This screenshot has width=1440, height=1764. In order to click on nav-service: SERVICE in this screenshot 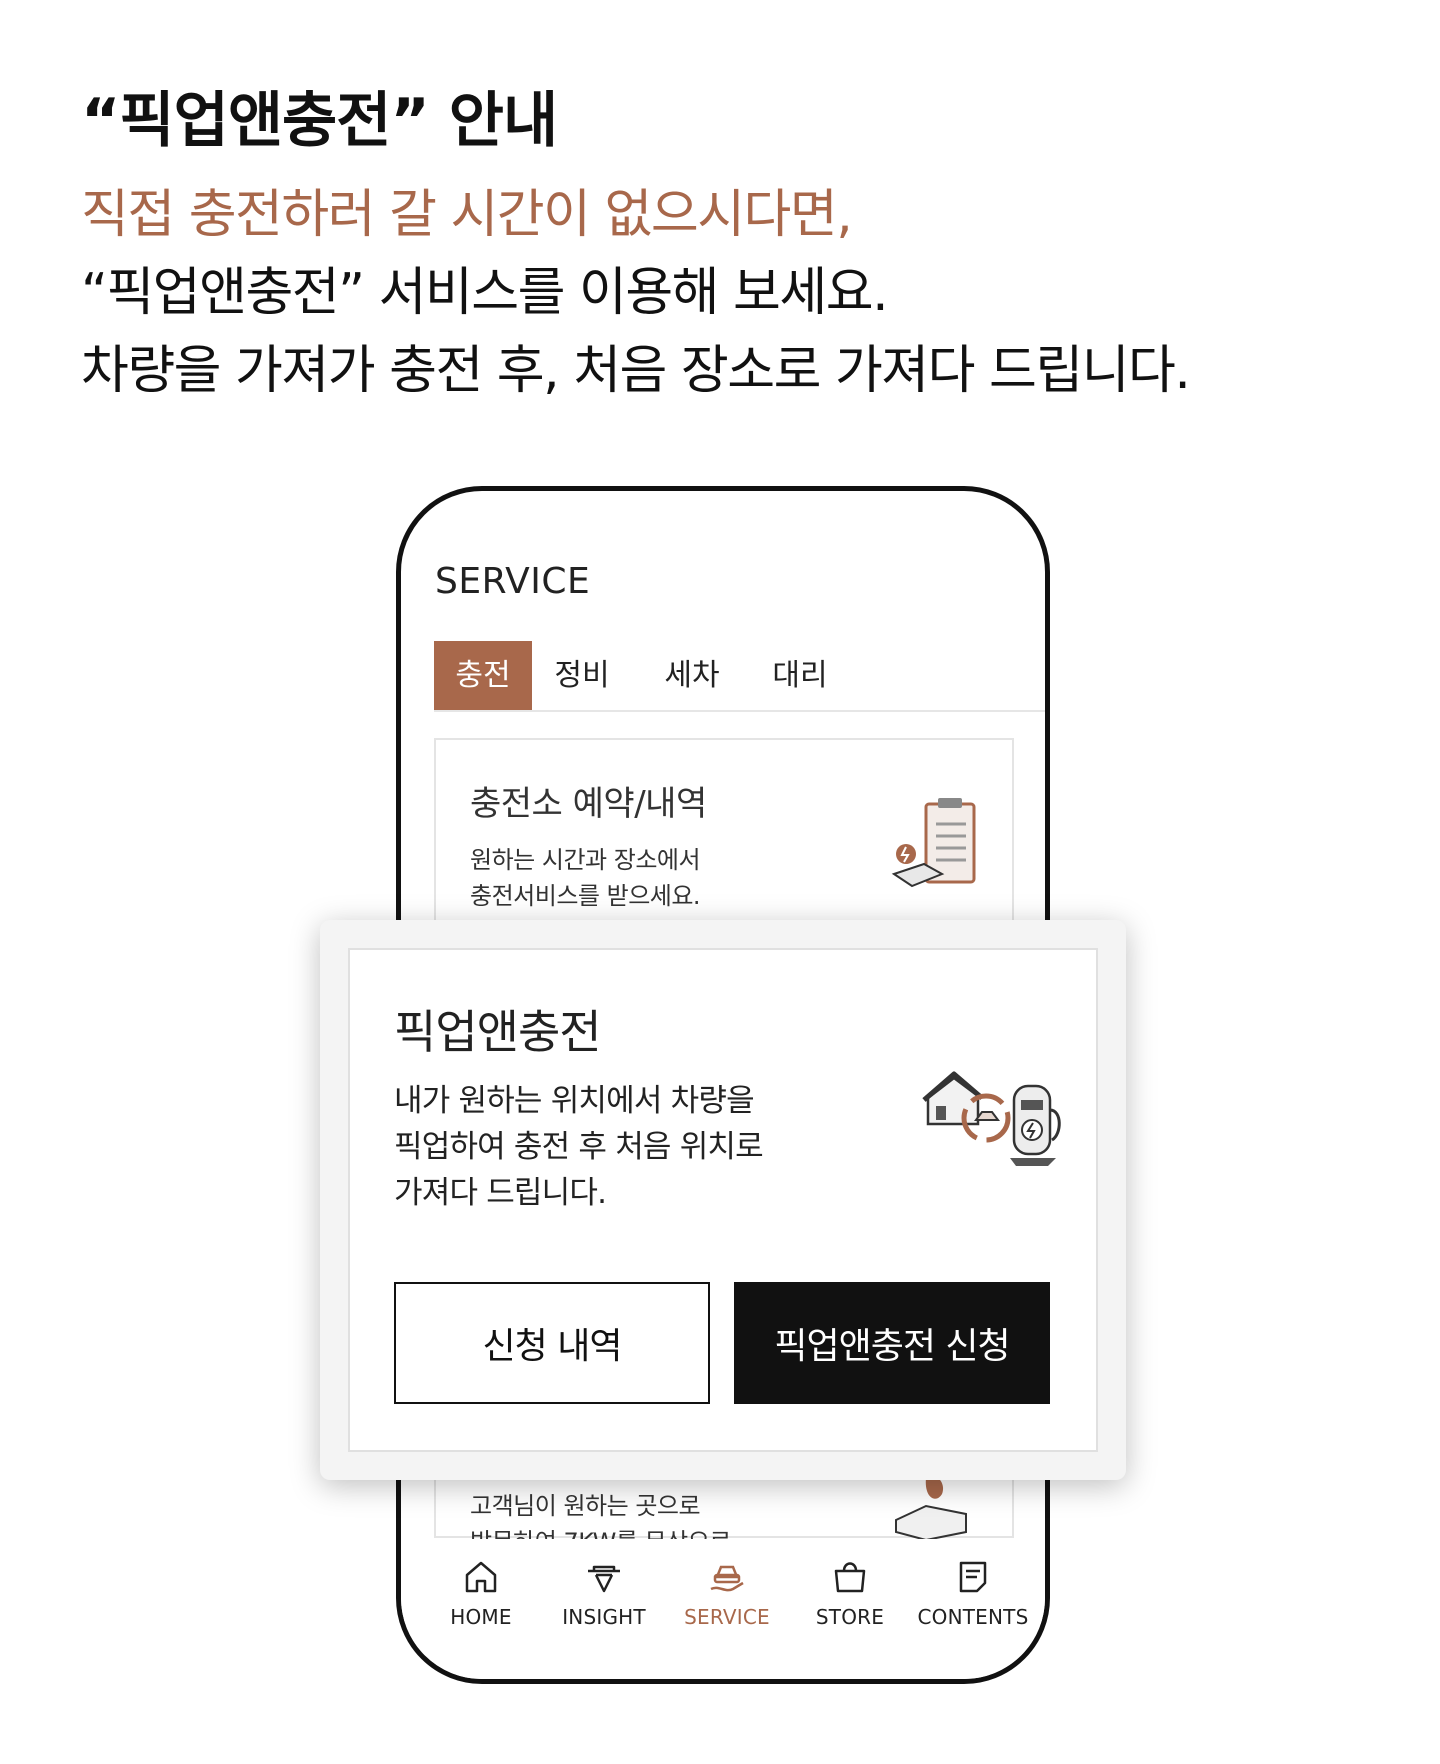, I will do `click(727, 1593)`.